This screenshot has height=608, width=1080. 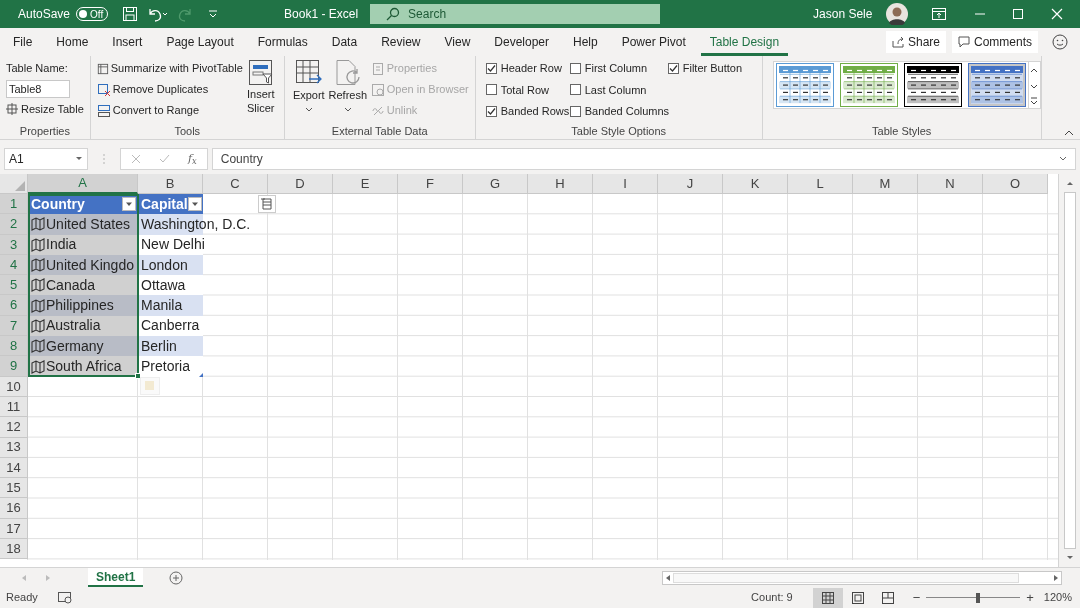 I want to click on resize-table-button: Resize Table, so click(x=45, y=108).